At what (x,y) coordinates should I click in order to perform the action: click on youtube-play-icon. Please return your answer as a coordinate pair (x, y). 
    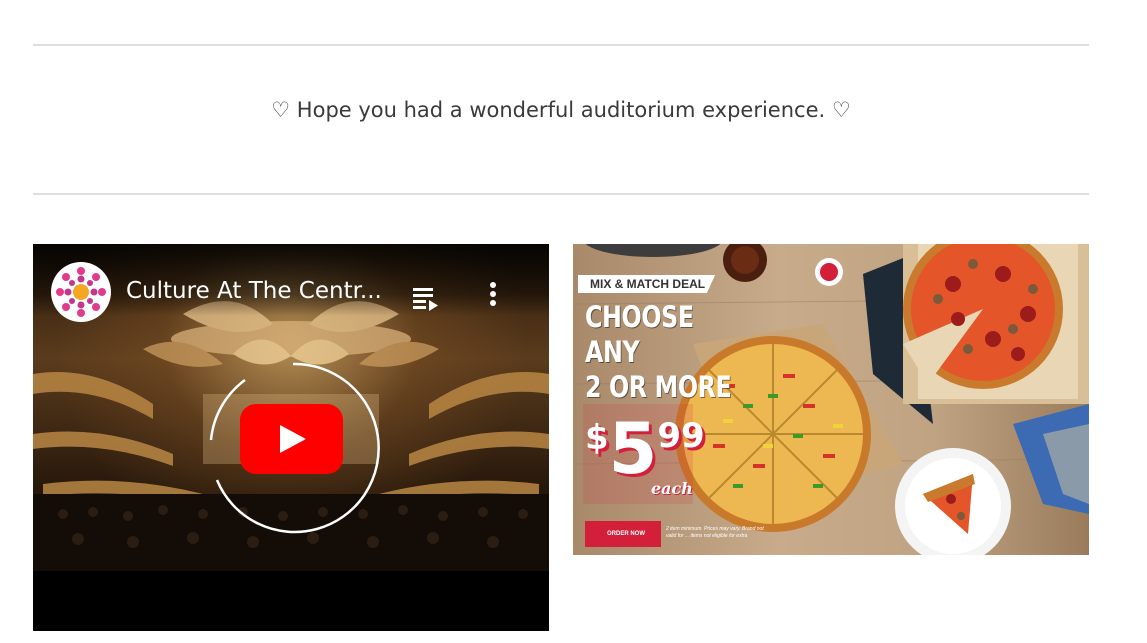
    Looking at the image, I should click on (291, 439).